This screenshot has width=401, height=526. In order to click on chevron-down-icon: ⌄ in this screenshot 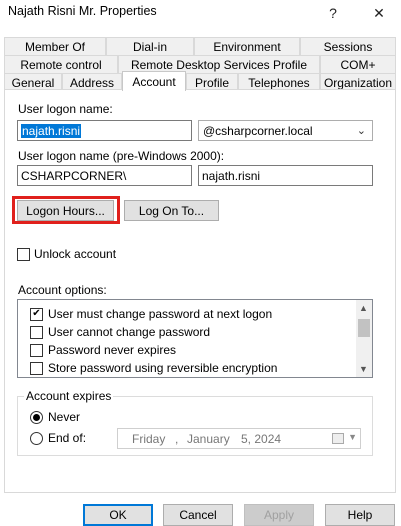, I will do `click(361, 131)`.